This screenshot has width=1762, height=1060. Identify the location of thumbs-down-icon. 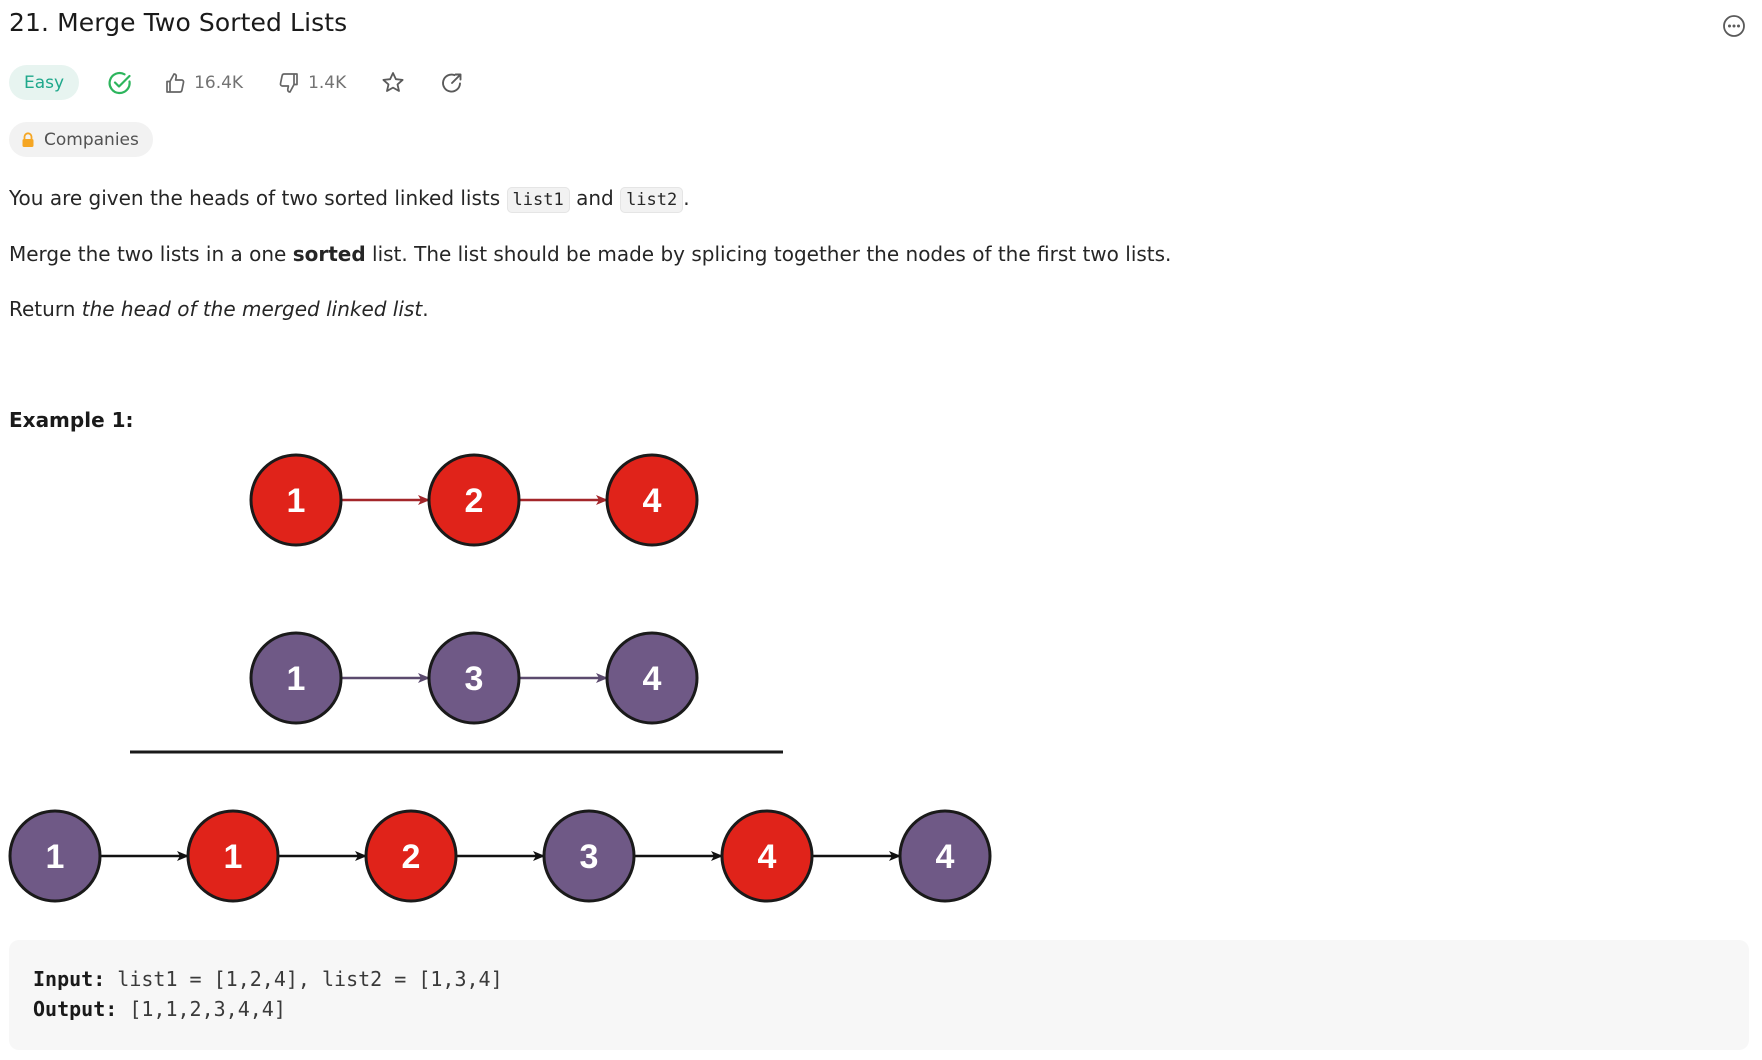
(288, 82).